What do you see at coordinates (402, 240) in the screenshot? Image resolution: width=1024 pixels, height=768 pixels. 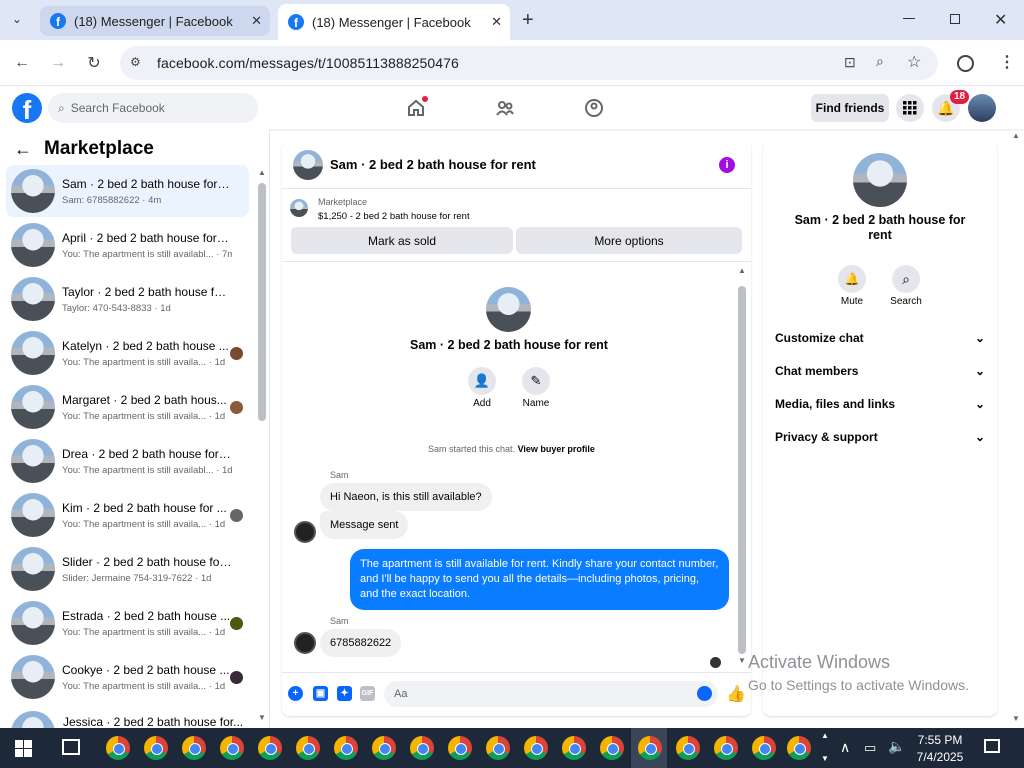 I see `mark-as-sold-button: Mark as sold` at bounding box center [402, 240].